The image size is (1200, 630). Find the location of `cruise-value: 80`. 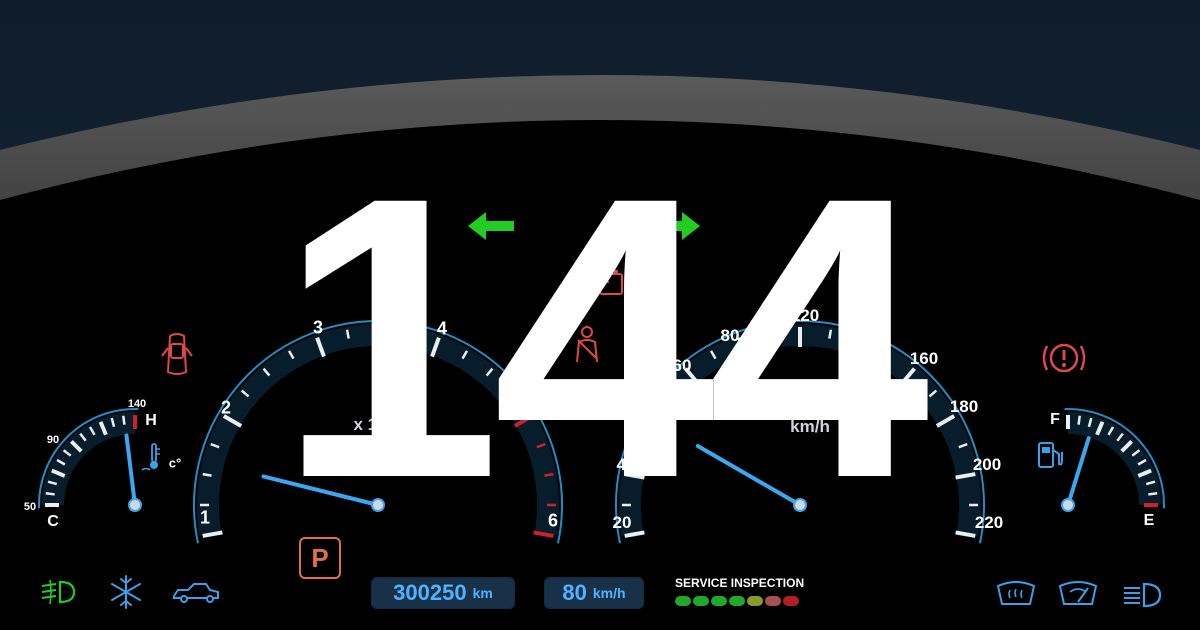

cruise-value: 80 is located at coordinates (574, 592).